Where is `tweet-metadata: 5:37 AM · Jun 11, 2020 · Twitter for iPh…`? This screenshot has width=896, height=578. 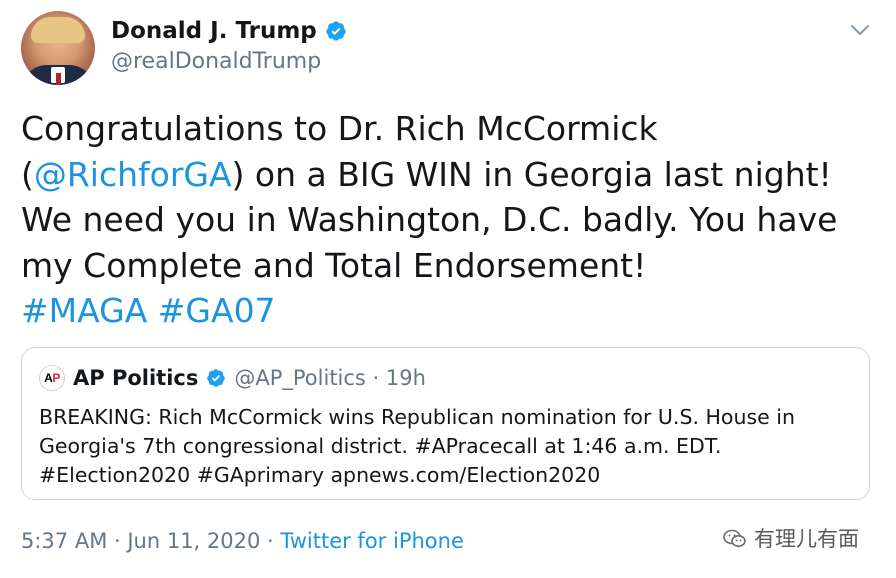
tweet-metadata: 5:37 AM · Jun 11, 2020 · Twitter for iPh… is located at coordinates (242, 541).